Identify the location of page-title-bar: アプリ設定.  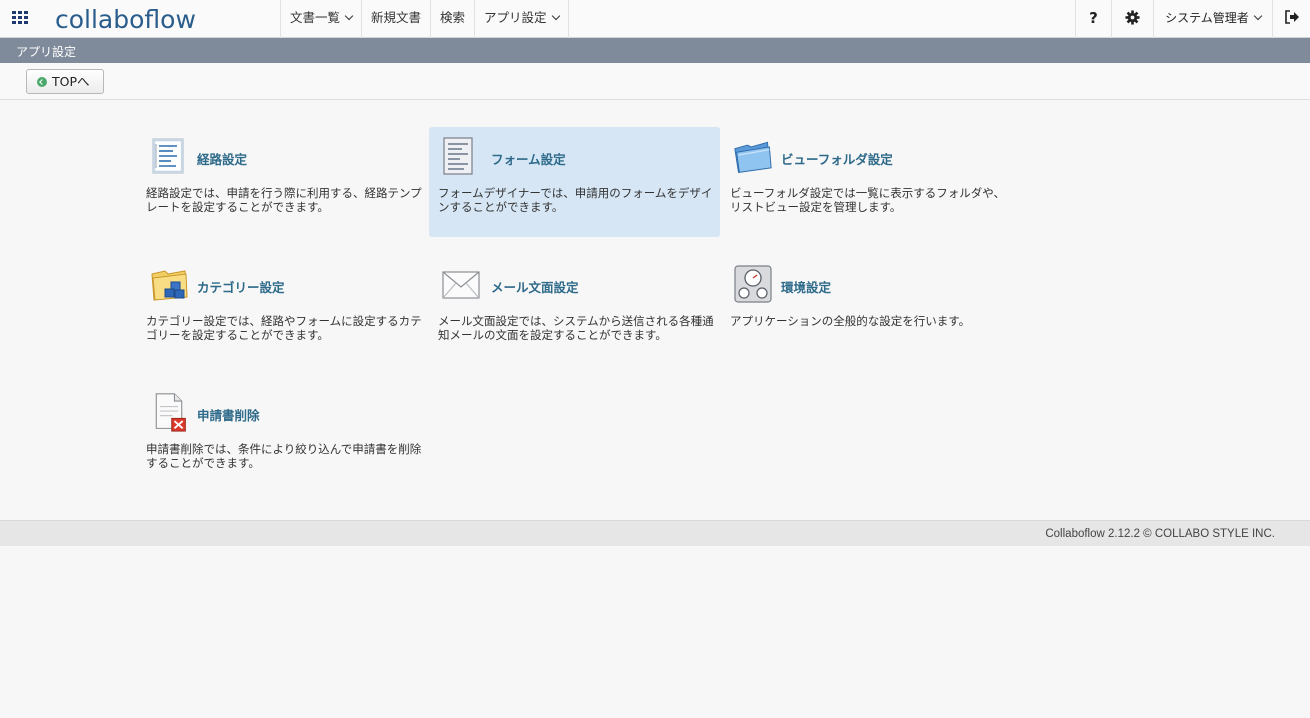
(655, 50).